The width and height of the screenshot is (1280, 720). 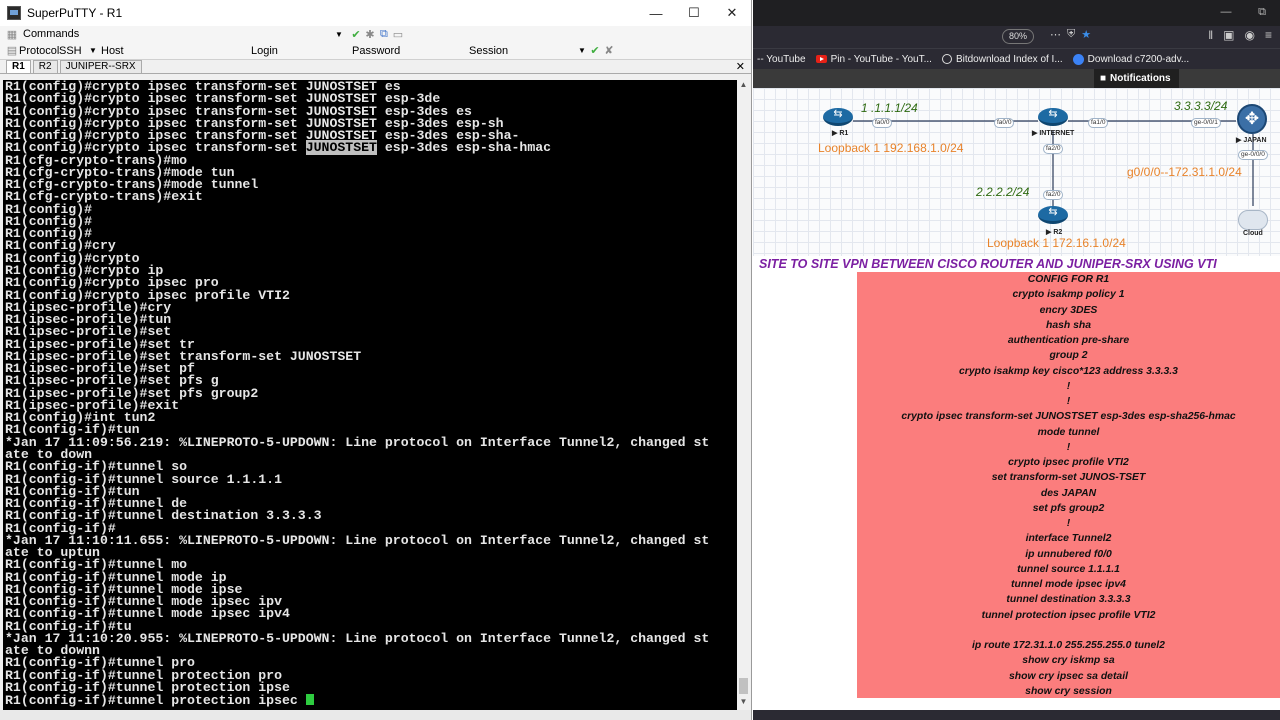 What do you see at coordinates (1004, 123) in the screenshot?
I see `if-label-internet-fa0: fa0/0` at bounding box center [1004, 123].